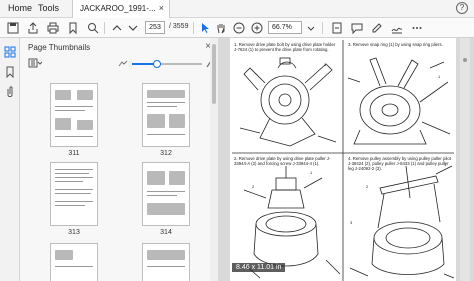 The height and width of the screenshot is (281, 474). I want to click on fit-page-icon, so click(337, 28).